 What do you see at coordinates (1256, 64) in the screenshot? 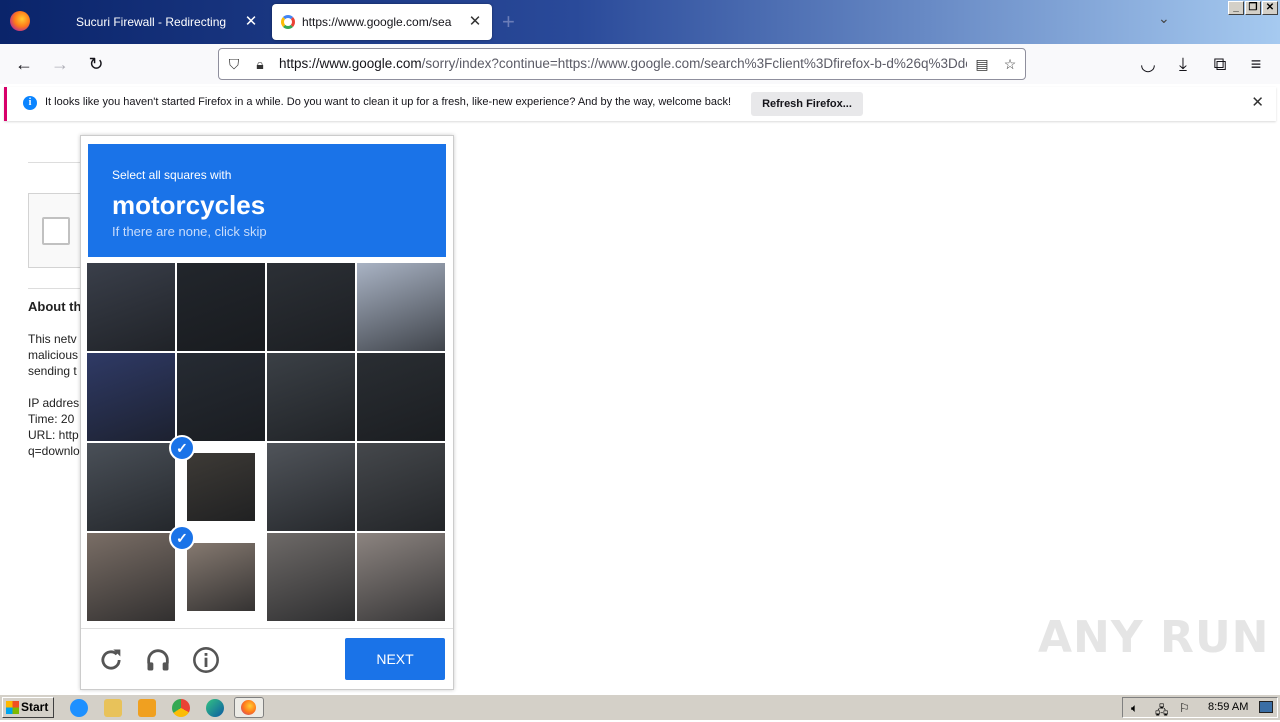
I see `menu-icon: ≡` at bounding box center [1256, 64].